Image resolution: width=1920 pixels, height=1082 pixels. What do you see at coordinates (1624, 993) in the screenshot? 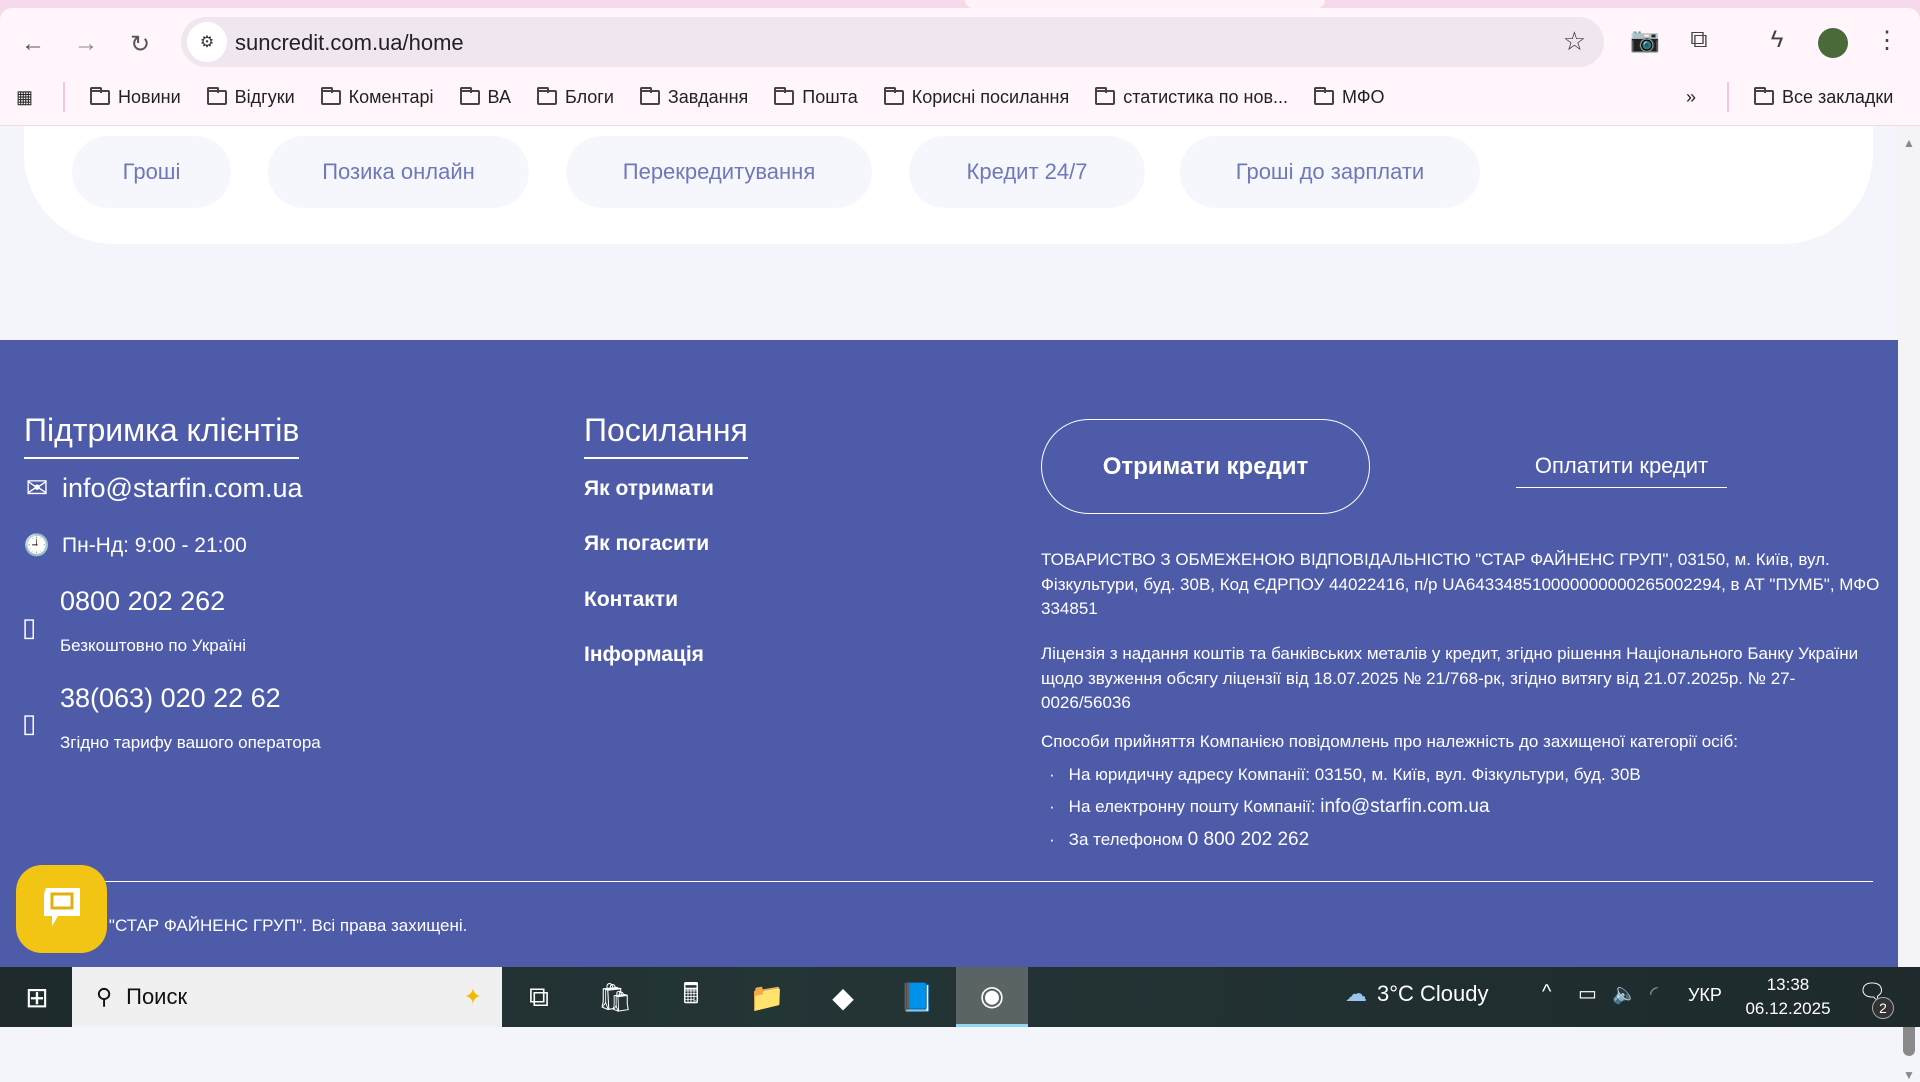
I see `volume-icon: 🔈` at bounding box center [1624, 993].